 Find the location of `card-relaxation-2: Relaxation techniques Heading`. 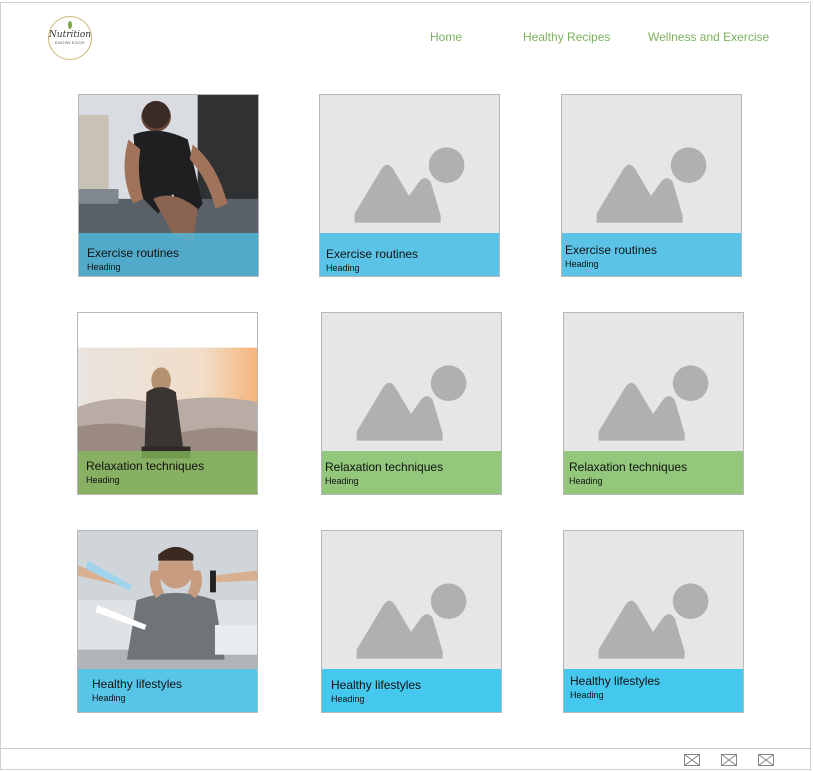

card-relaxation-2: Relaxation techniques Heading is located at coordinates (411, 403).